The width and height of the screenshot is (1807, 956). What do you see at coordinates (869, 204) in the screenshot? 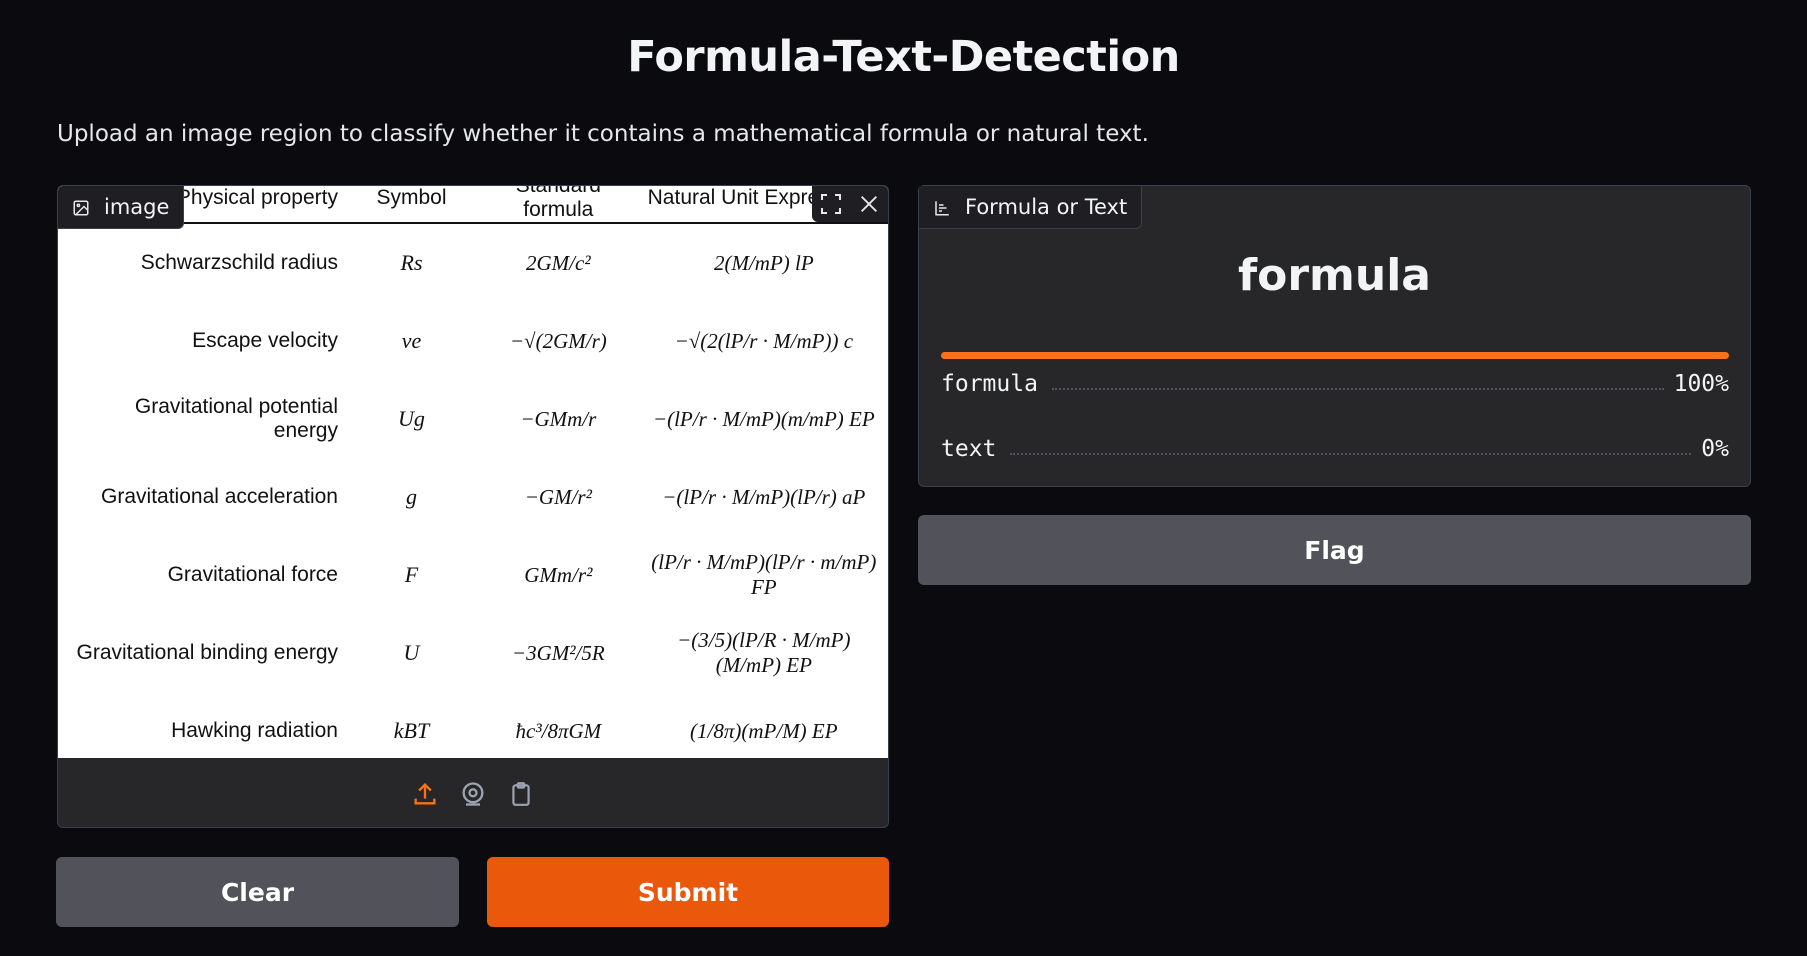
I see `close-icon` at bounding box center [869, 204].